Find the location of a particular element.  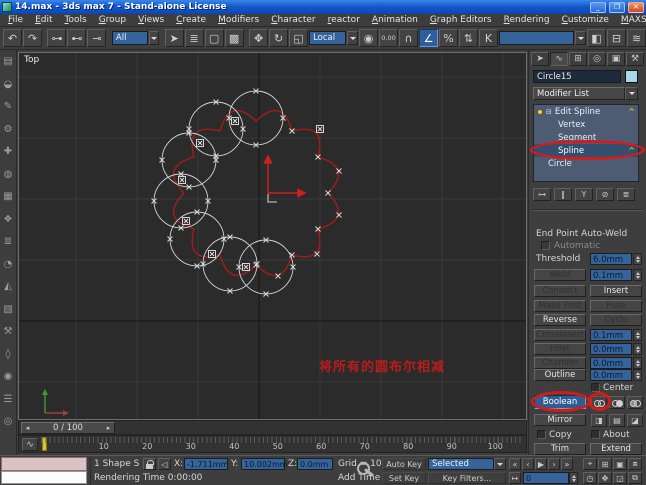

weld-button: Weld is located at coordinates (560, 275).